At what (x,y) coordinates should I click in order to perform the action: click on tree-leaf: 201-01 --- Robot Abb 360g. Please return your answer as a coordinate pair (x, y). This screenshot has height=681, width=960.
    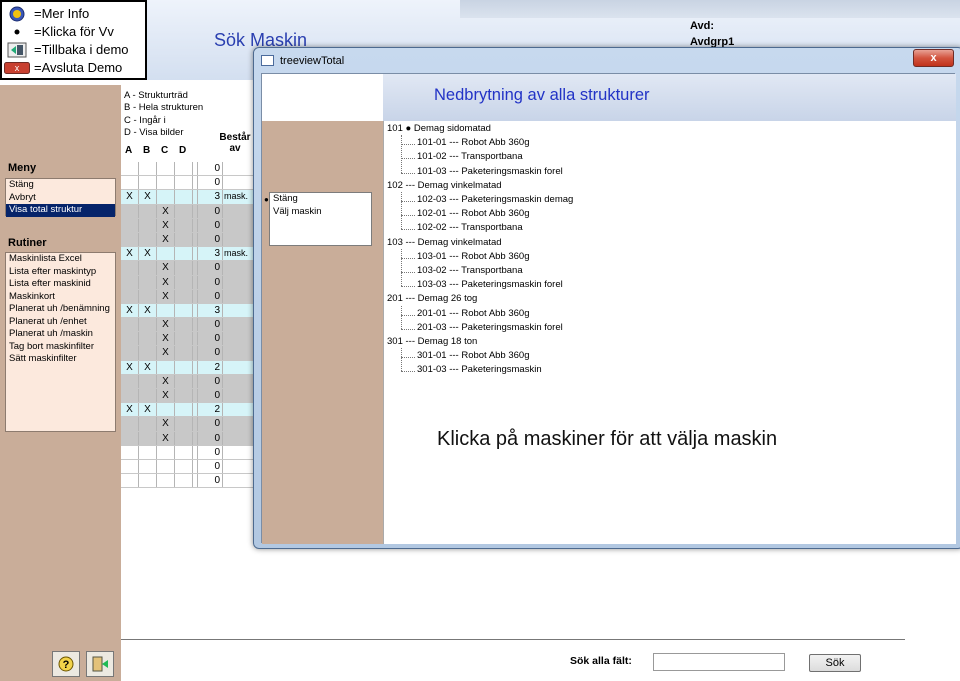
    Looking at the image, I should click on (473, 313).